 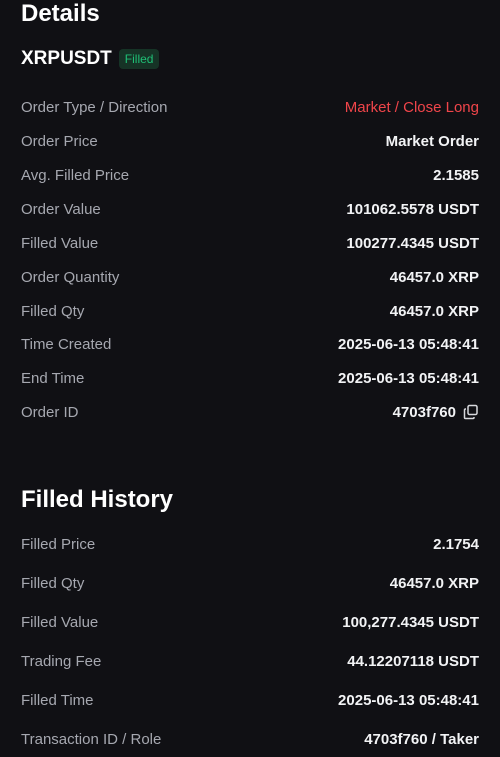 What do you see at coordinates (70, 277) in the screenshot?
I see `row-label: Order Quantity` at bounding box center [70, 277].